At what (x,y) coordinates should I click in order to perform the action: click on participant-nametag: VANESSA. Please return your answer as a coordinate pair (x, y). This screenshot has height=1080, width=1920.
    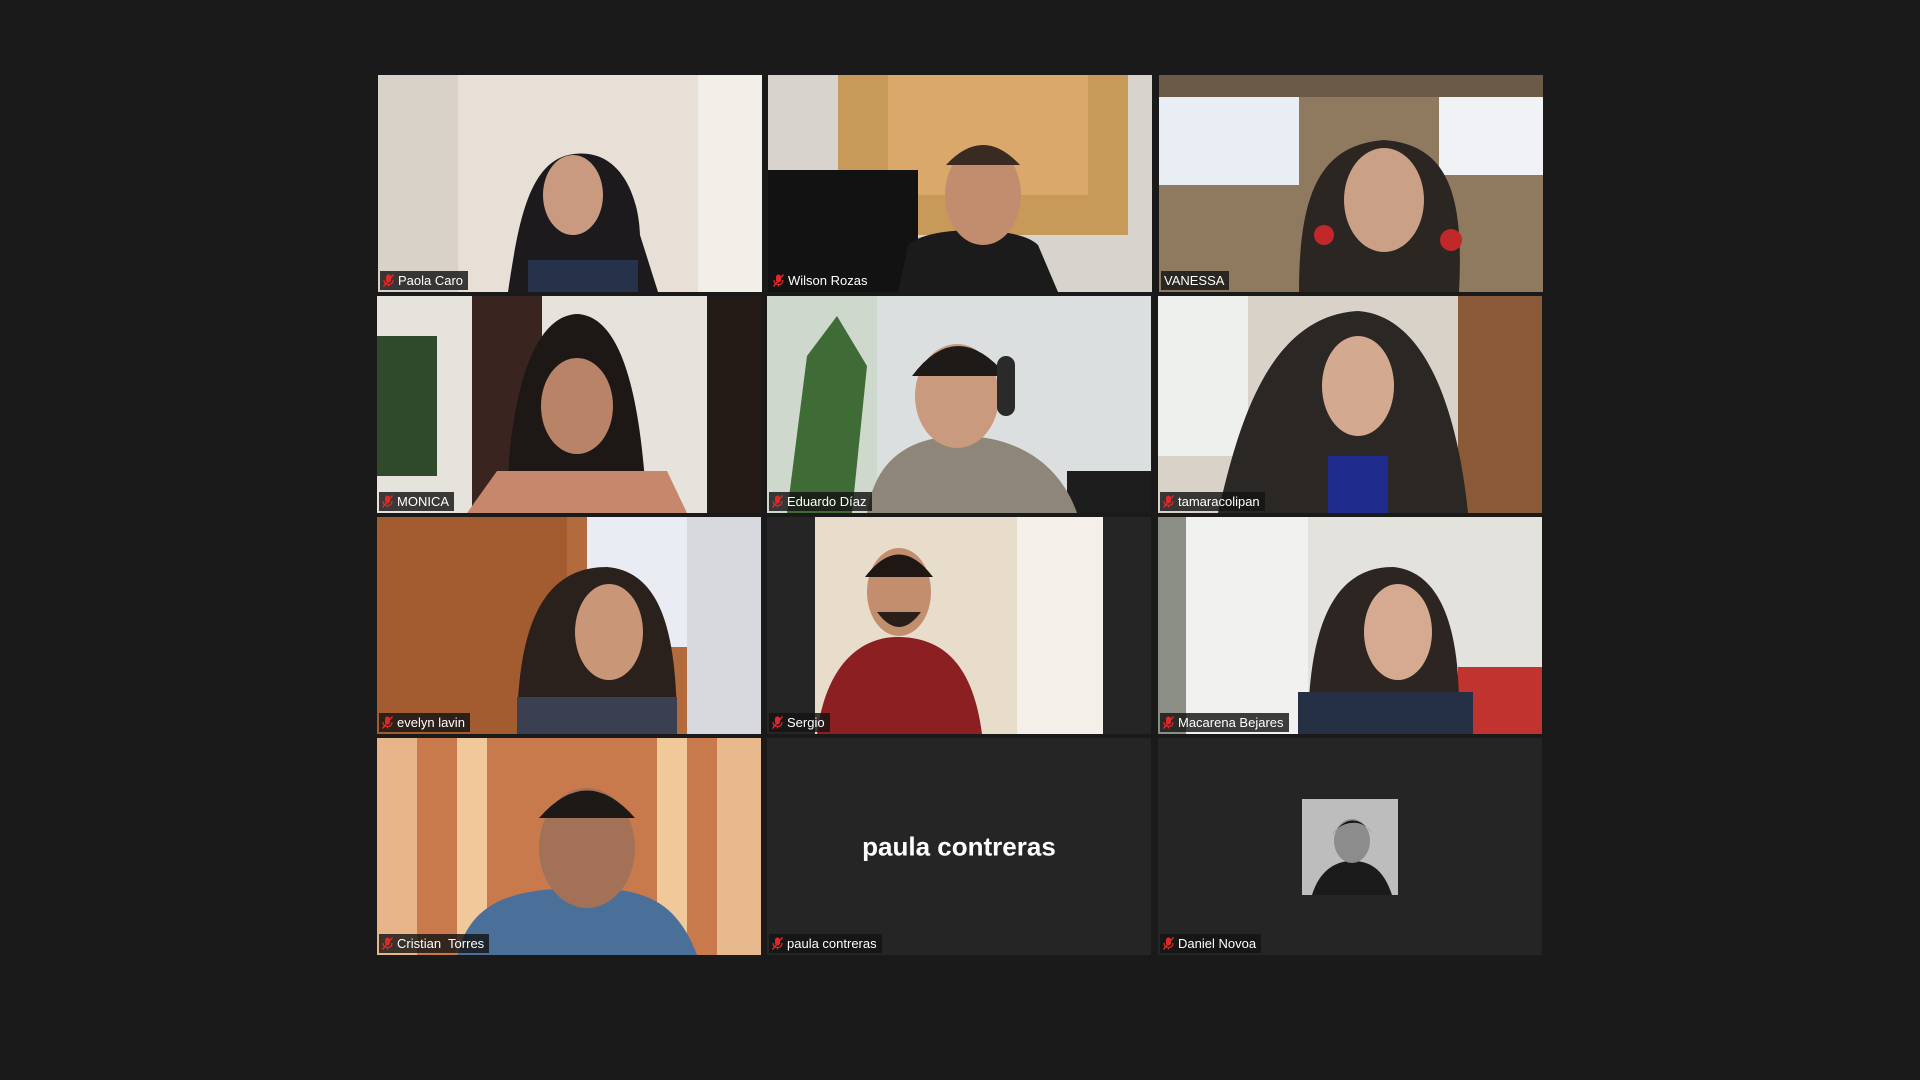
    Looking at the image, I should click on (1195, 280).